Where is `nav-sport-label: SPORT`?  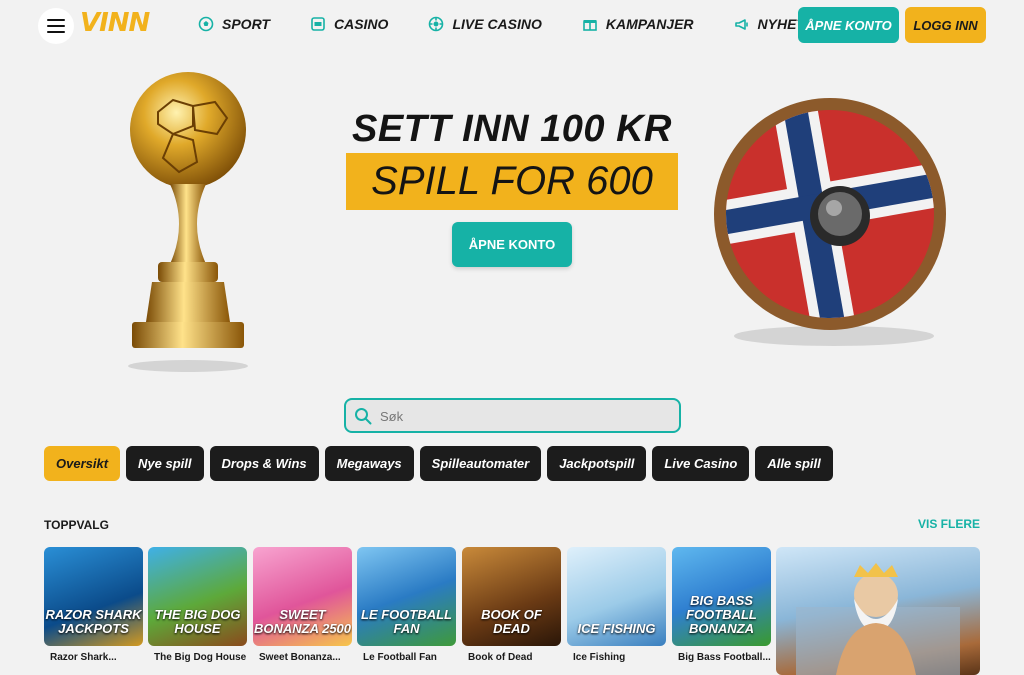 nav-sport-label: SPORT is located at coordinates (246, 24).